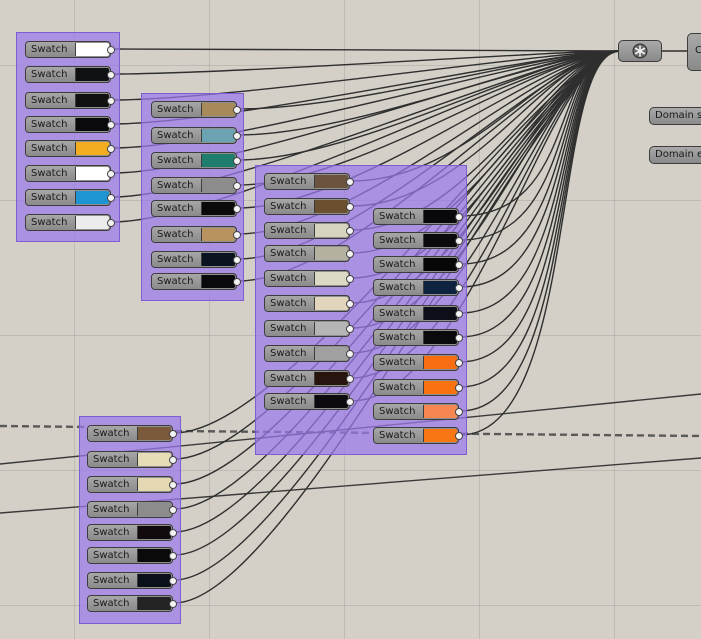 The width and height of the screenshot is (701, 639). Describe the element at coordinates (418, 216) in the screenshot. I see `swatch-d-1: Swatch` at that location.